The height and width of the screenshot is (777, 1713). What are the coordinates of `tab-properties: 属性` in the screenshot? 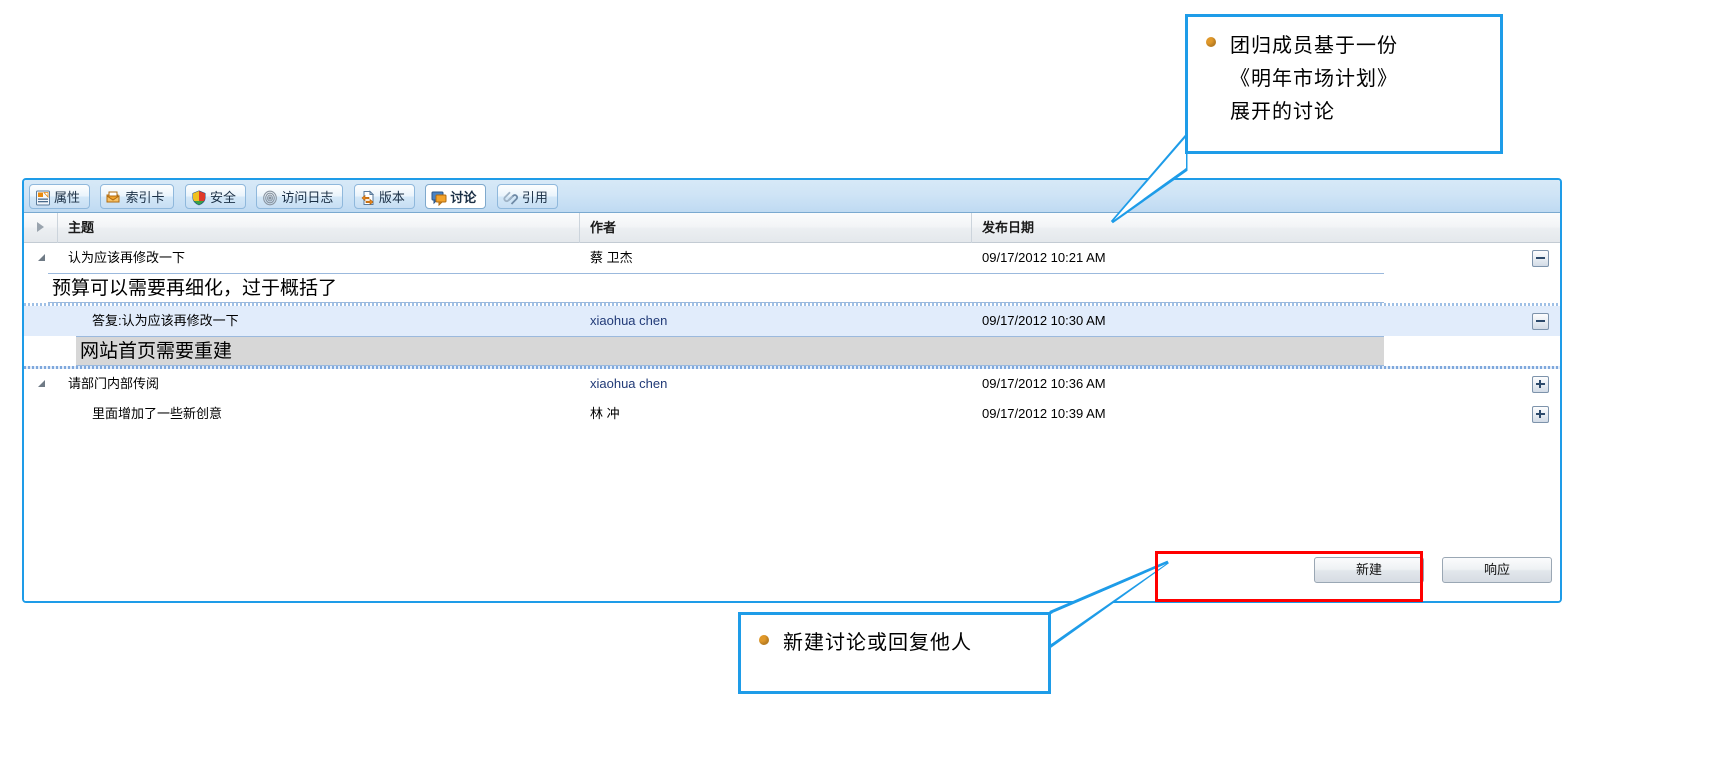 It's located at (60, 196).